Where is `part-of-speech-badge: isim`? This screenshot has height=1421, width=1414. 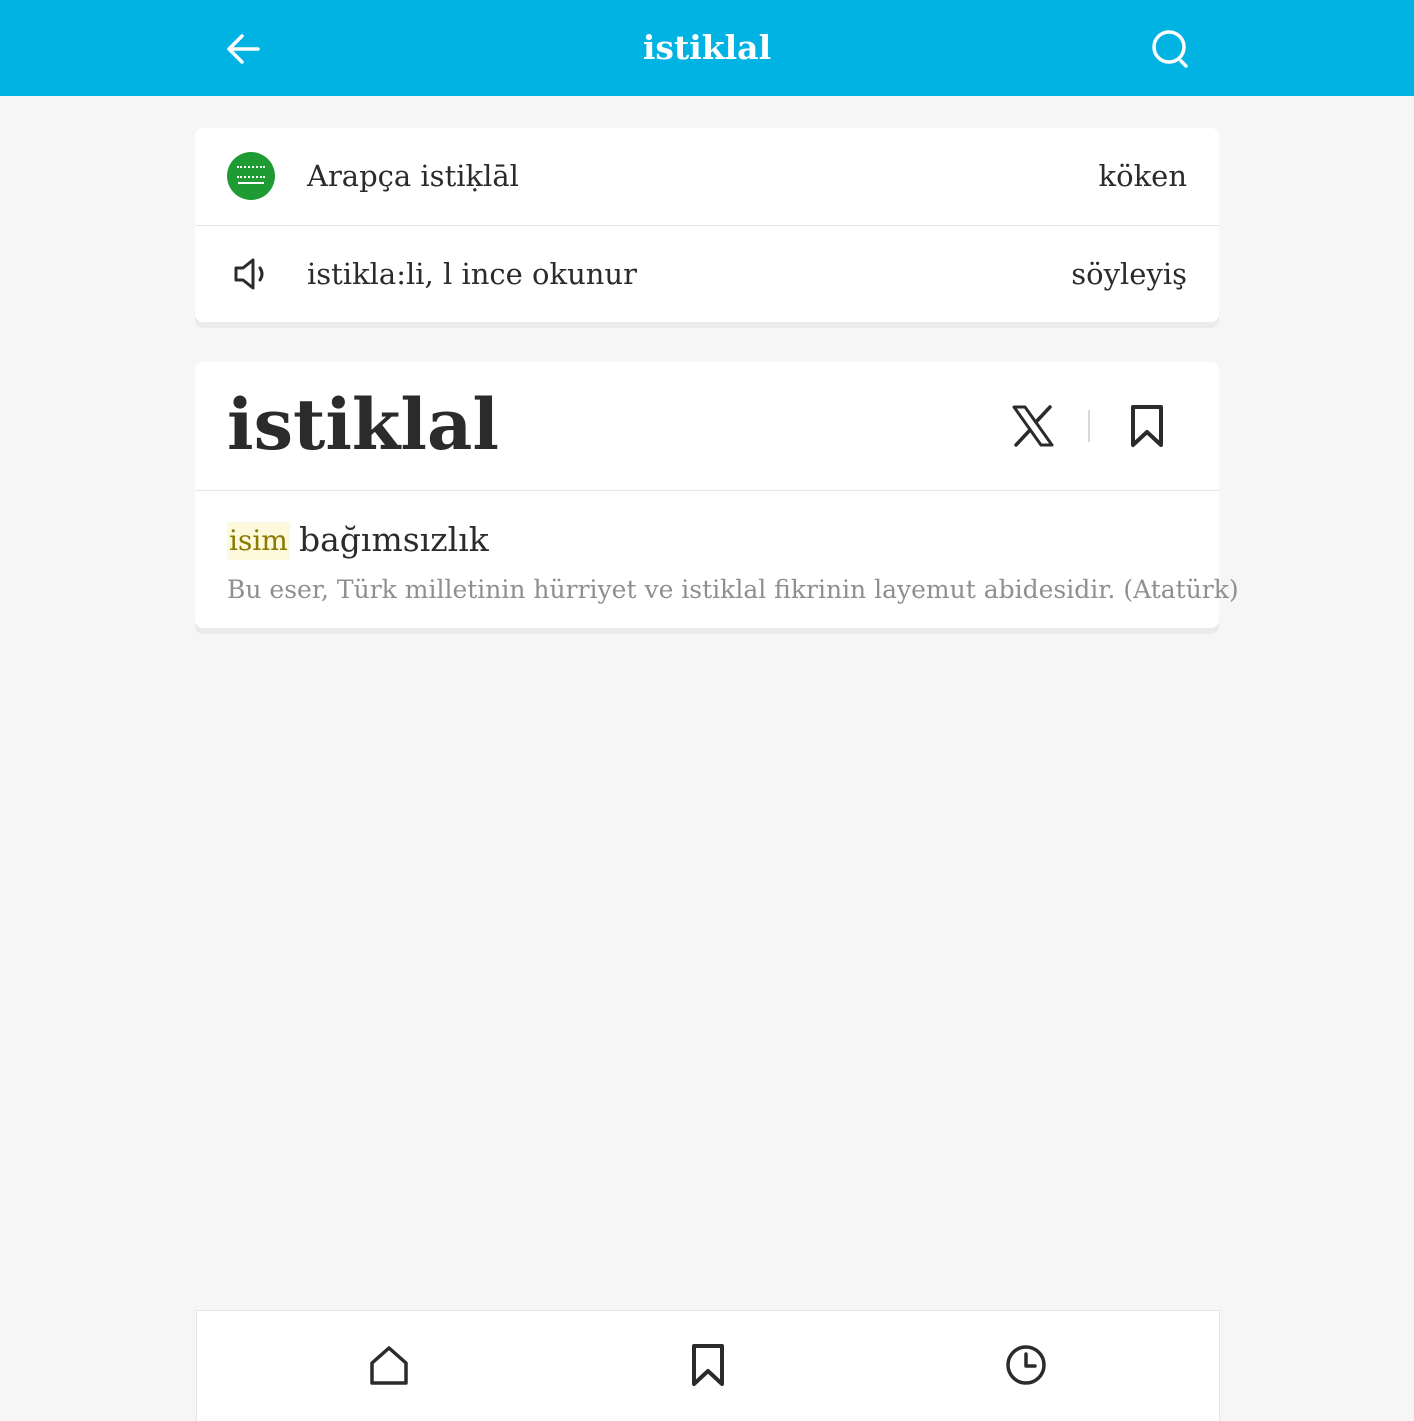
part-of-speech-badge: isim is located at coordinates (258, 541).